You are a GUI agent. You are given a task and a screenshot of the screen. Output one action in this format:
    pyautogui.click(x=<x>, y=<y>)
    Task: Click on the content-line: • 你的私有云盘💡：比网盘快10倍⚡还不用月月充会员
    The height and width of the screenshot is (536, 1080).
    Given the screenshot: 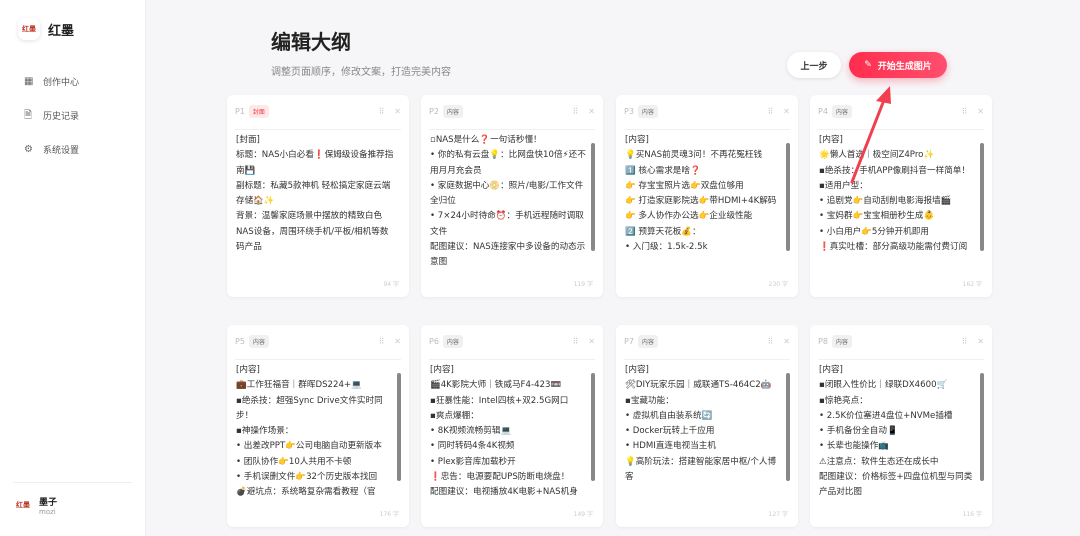 What is the action you would take?
    pyautogui.click(x=508, y=163)
    